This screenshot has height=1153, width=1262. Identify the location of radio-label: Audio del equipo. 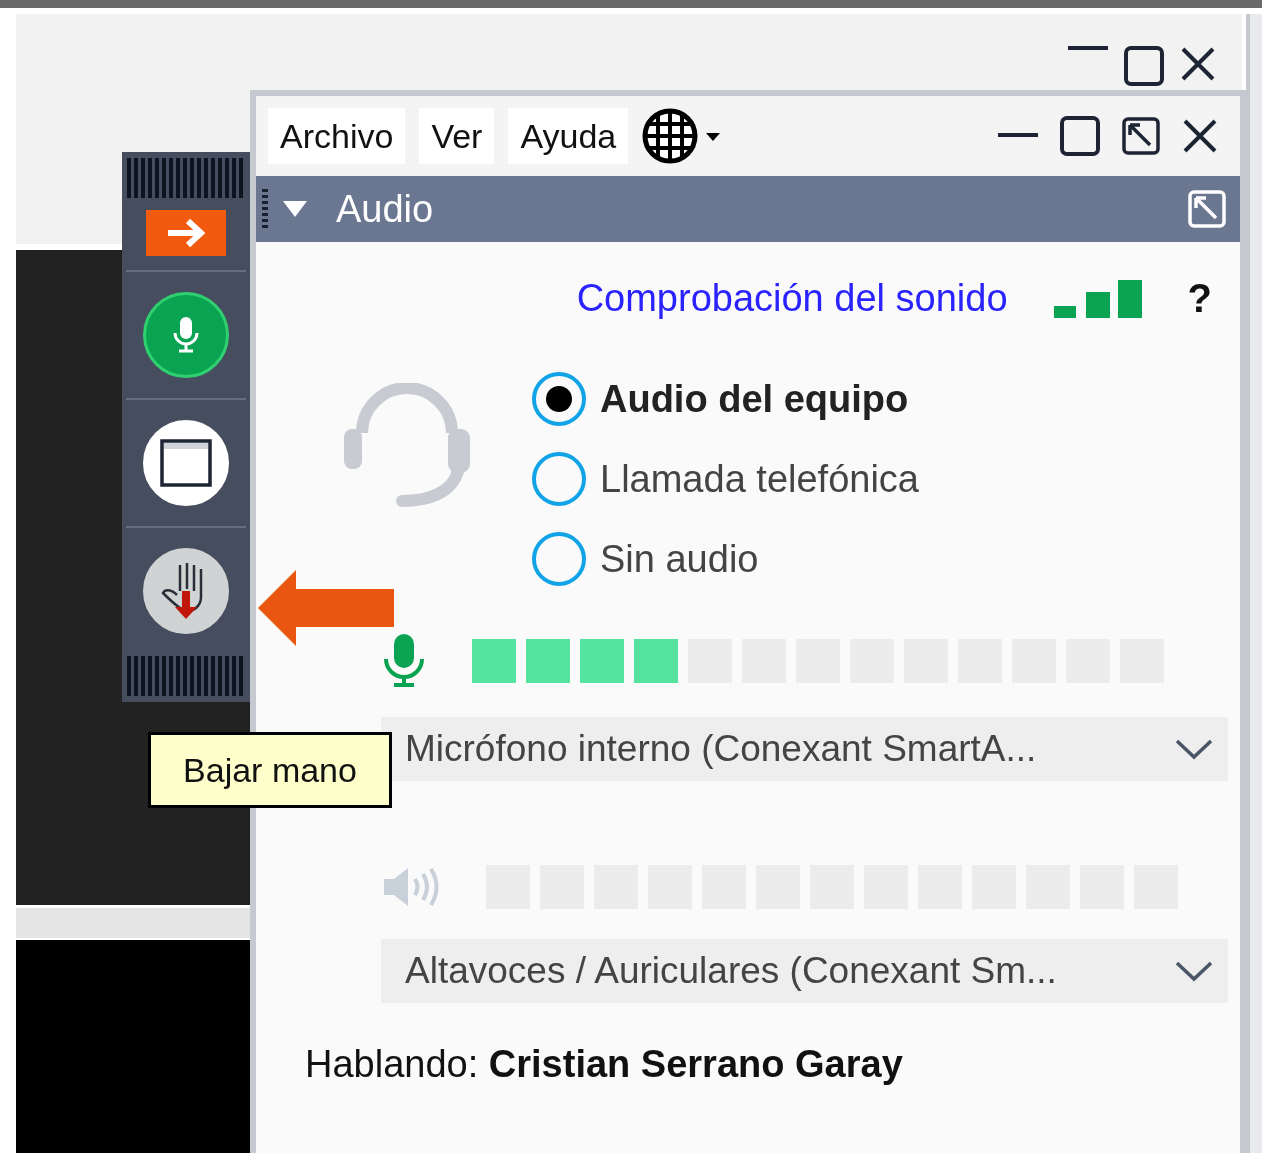
(754, 399).